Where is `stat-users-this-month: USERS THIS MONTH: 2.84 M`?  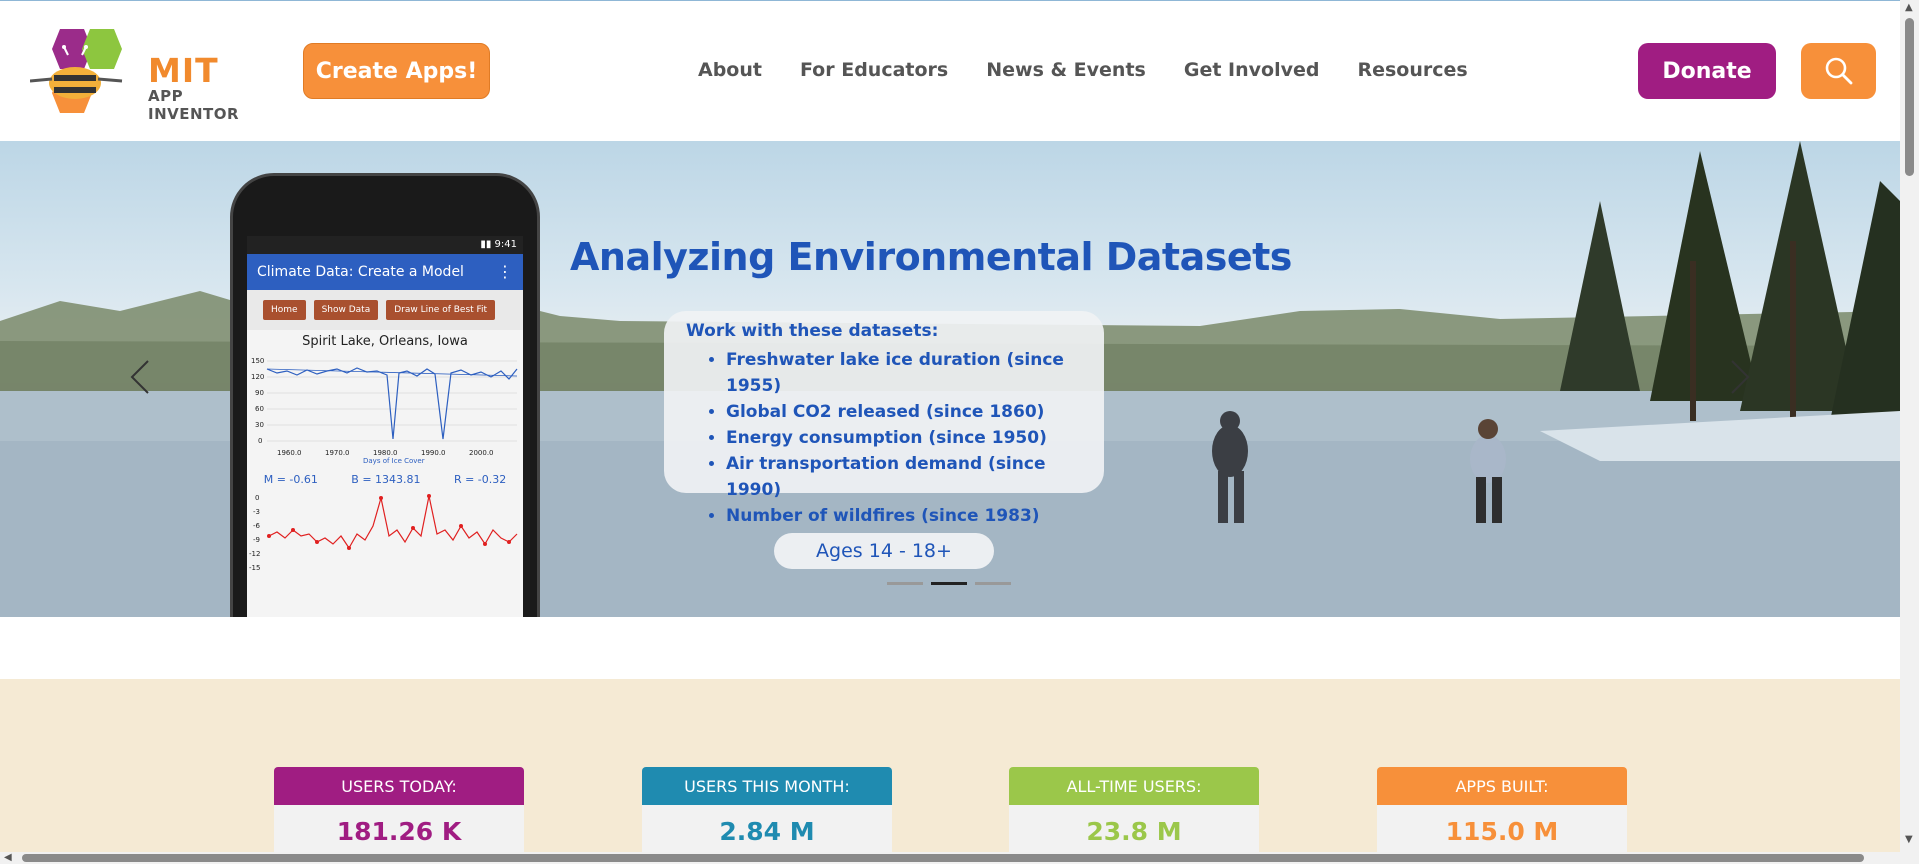 stat-users-this-month: USERS THIS MONTH: 2.84 M is located at coordinates (767, 812).